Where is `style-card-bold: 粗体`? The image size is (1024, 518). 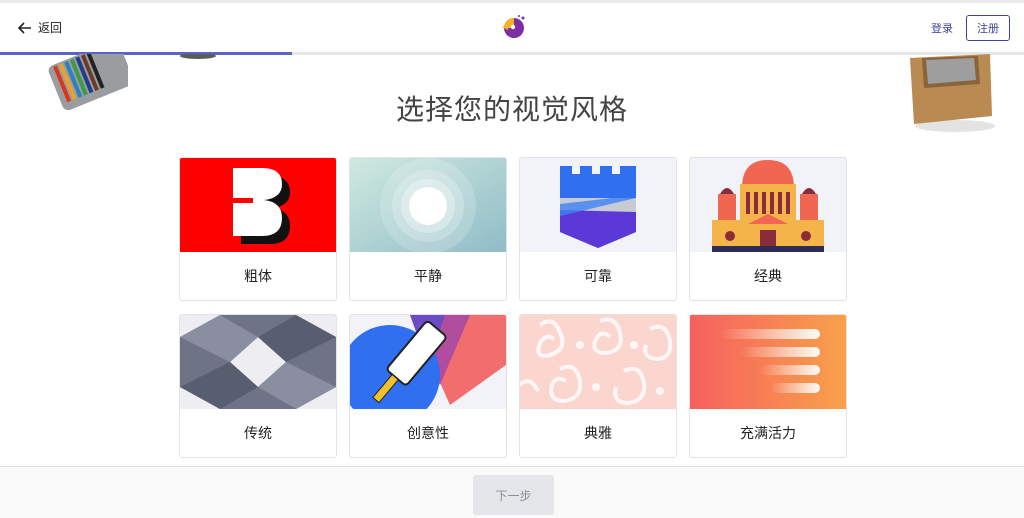 style-card-bold: 粗体 is located at coordinates (258, 229).